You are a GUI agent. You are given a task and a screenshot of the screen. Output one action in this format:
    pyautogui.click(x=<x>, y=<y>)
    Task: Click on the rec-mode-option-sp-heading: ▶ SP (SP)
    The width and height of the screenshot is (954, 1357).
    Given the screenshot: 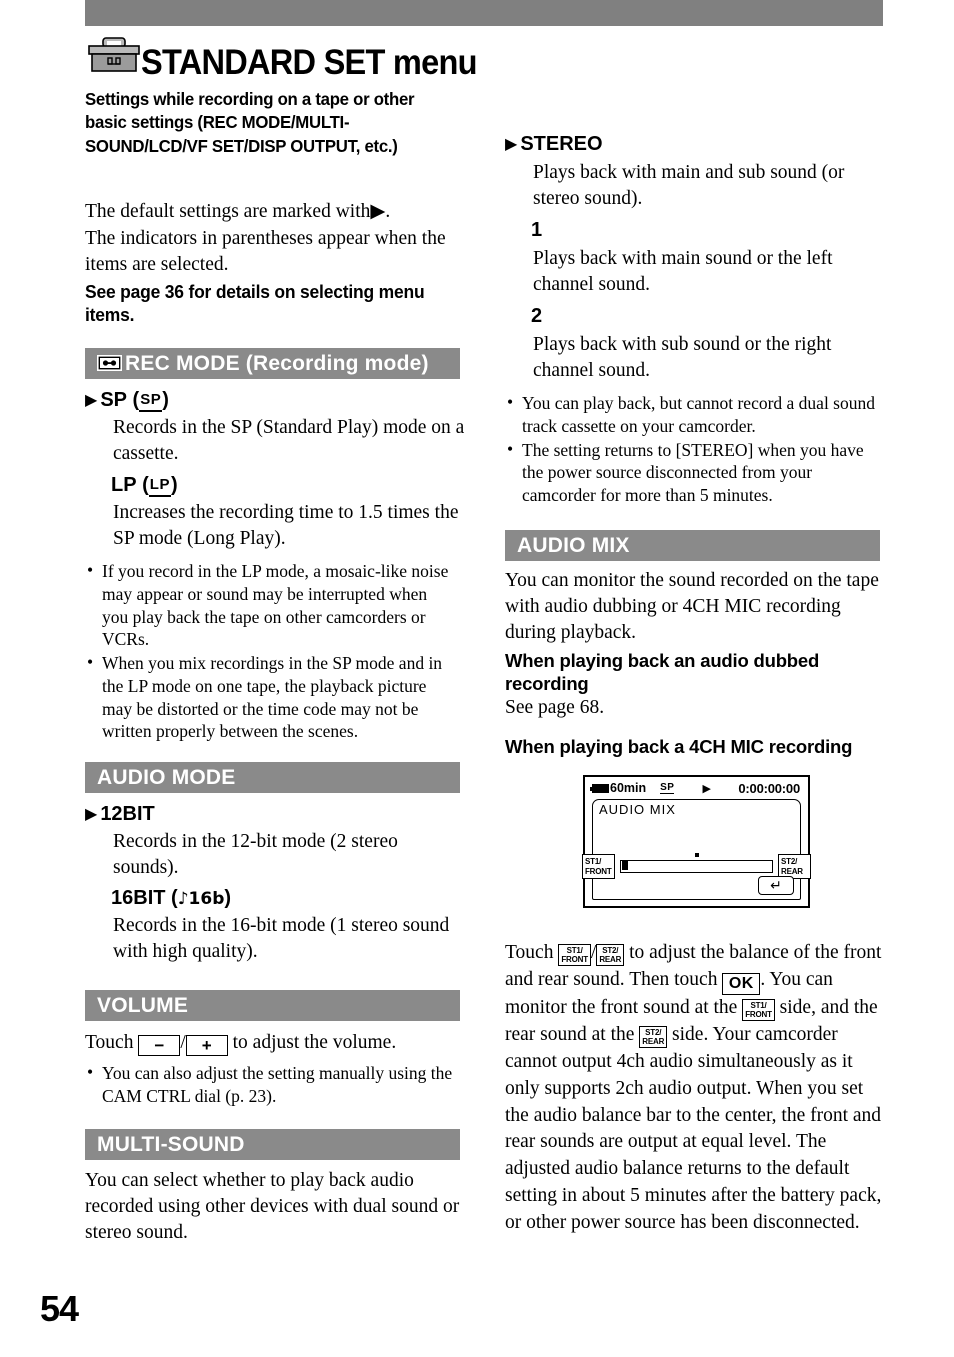 What is the action you would take?
    pyautogui.click(x=275, y=400)
    